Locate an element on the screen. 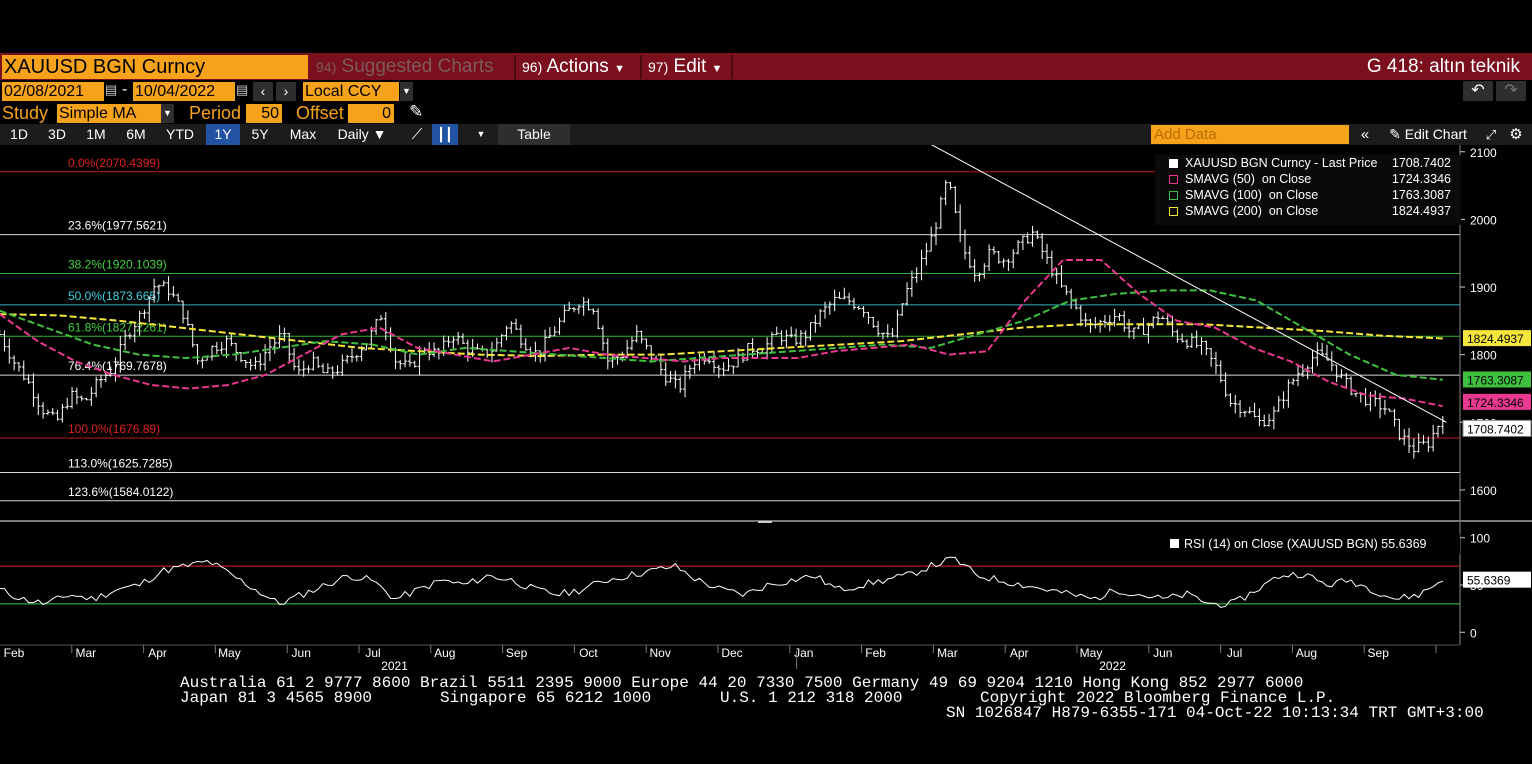  x-month-label: Nov is located at coordinates (660, 653).